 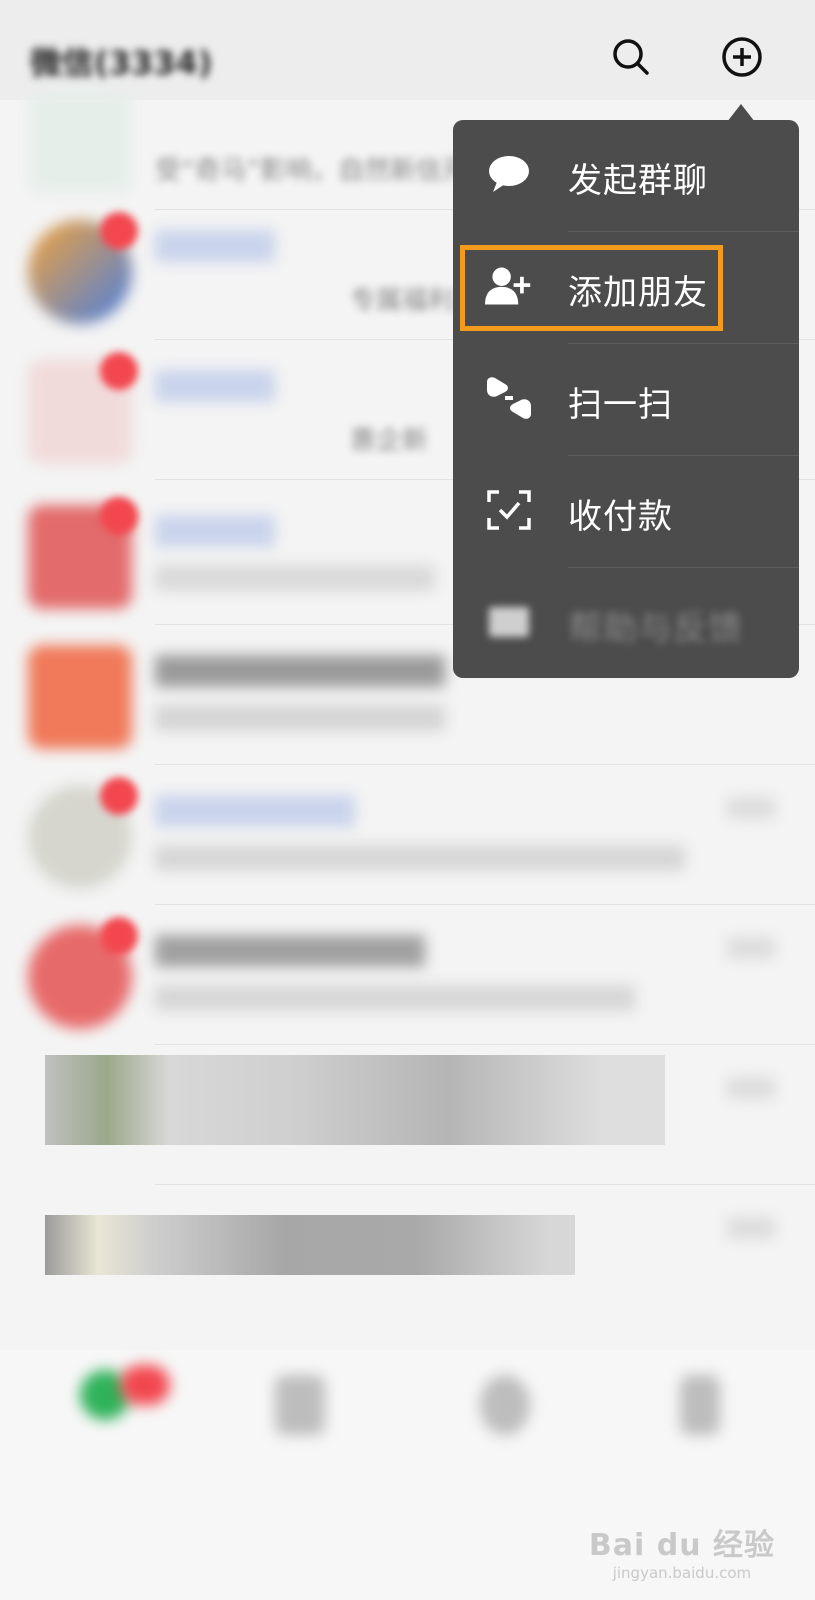 I want to click on contacts-tab-icon, so click(x=300, y=1405).